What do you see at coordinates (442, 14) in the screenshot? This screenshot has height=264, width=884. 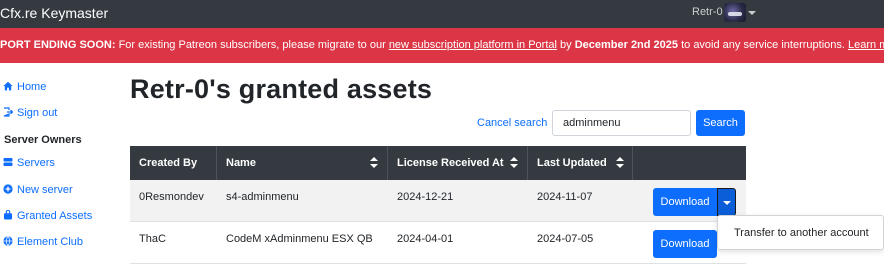 I see `top-navbar: Cfx.re Keymaster Retr-0` at bounding box center [442, 14].